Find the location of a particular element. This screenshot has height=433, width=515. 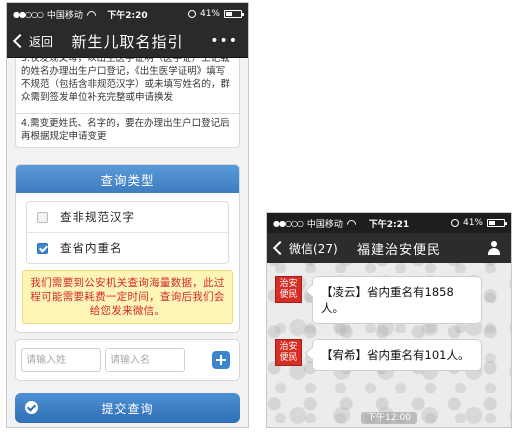

back-label: 返回 is located at coordinates (41, 41).